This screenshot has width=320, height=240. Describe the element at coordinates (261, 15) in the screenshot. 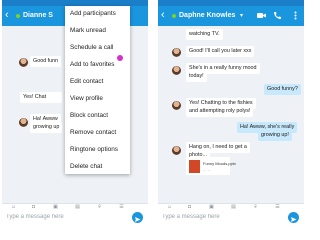

I see `video-call-icon` at that location.